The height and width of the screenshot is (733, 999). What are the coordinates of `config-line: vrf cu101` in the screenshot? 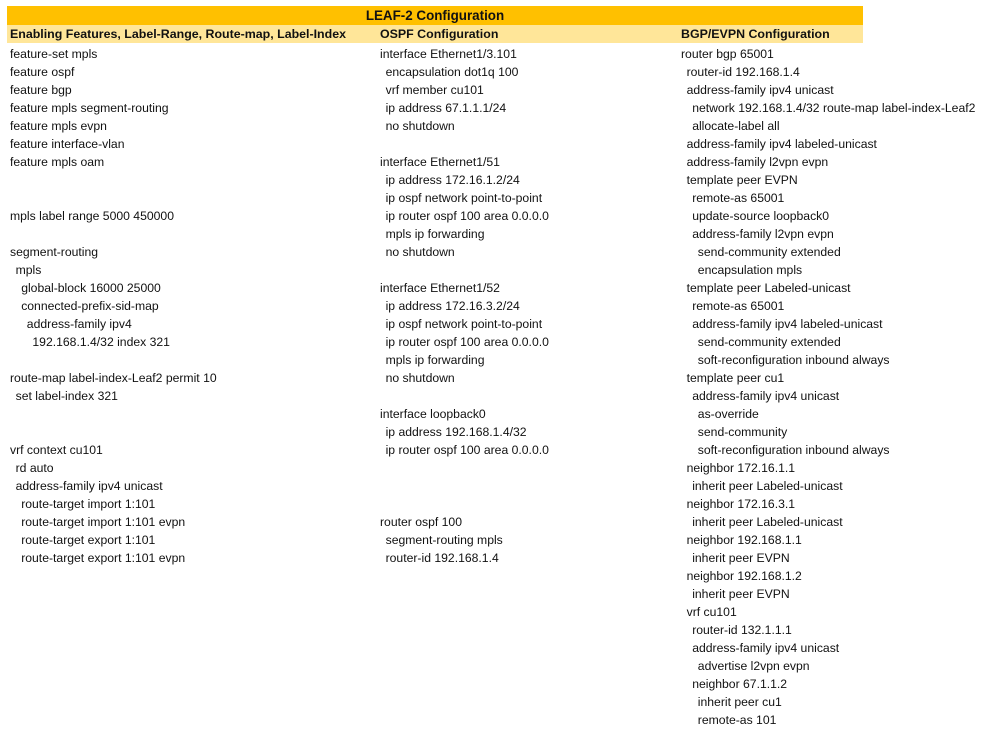 It's located at (711, 612).